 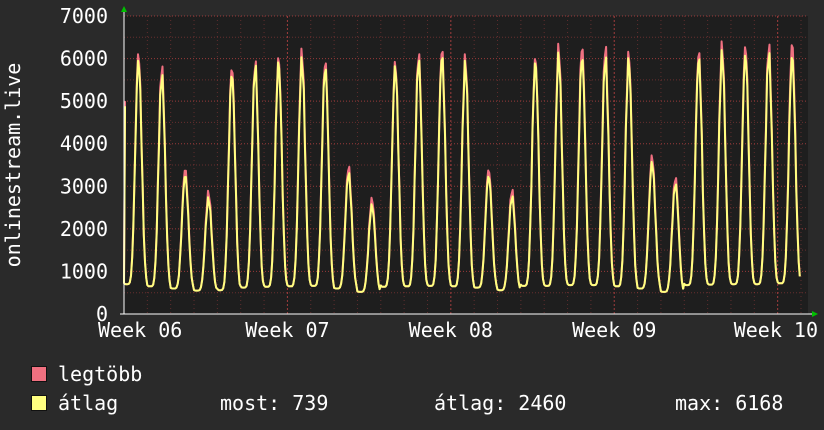 What do you see at coordinates (140, 330) in the screenshot?
I see `x-tick-label: Week 06` at bounding box center [140, 330].